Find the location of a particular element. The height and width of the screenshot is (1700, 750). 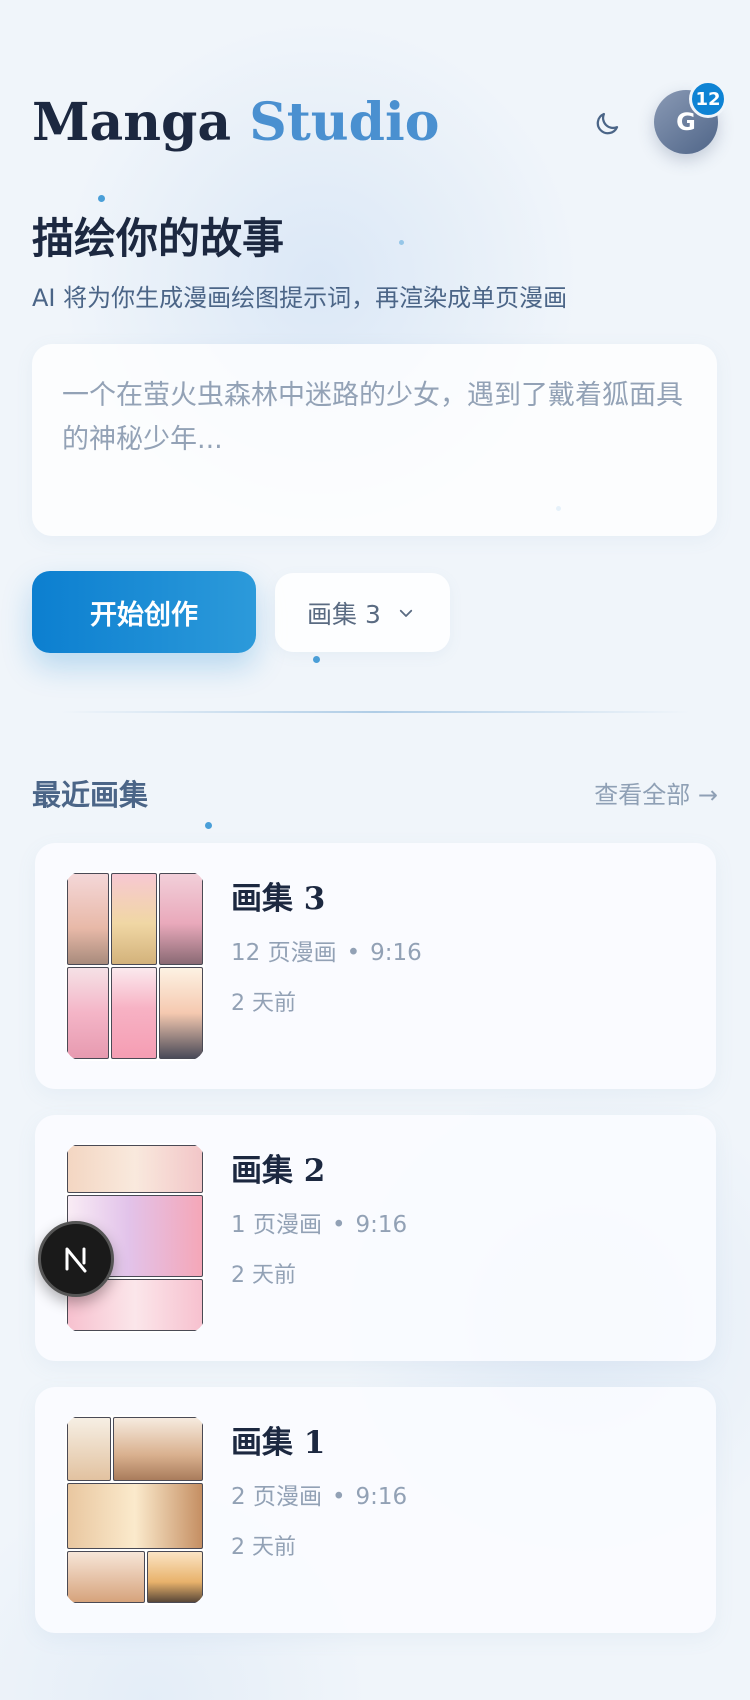

story-prompt-container is located at coordinates (374, 440).